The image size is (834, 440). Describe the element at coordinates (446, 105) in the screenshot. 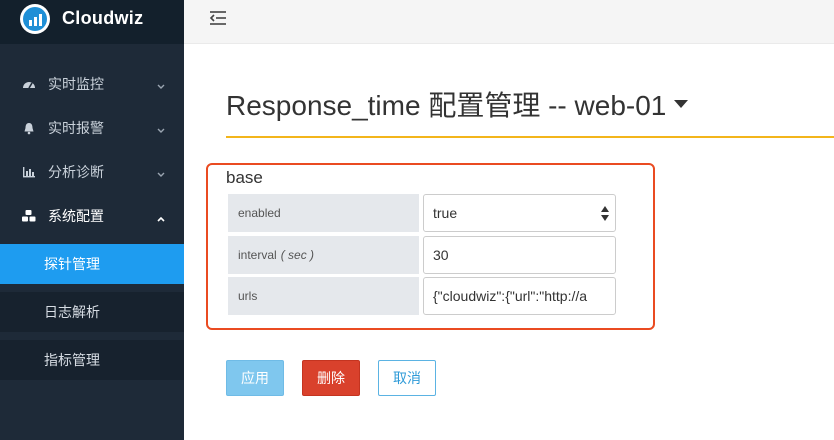

I see `page-title-text: Response_time 配置管理 -- web-01` at that location.